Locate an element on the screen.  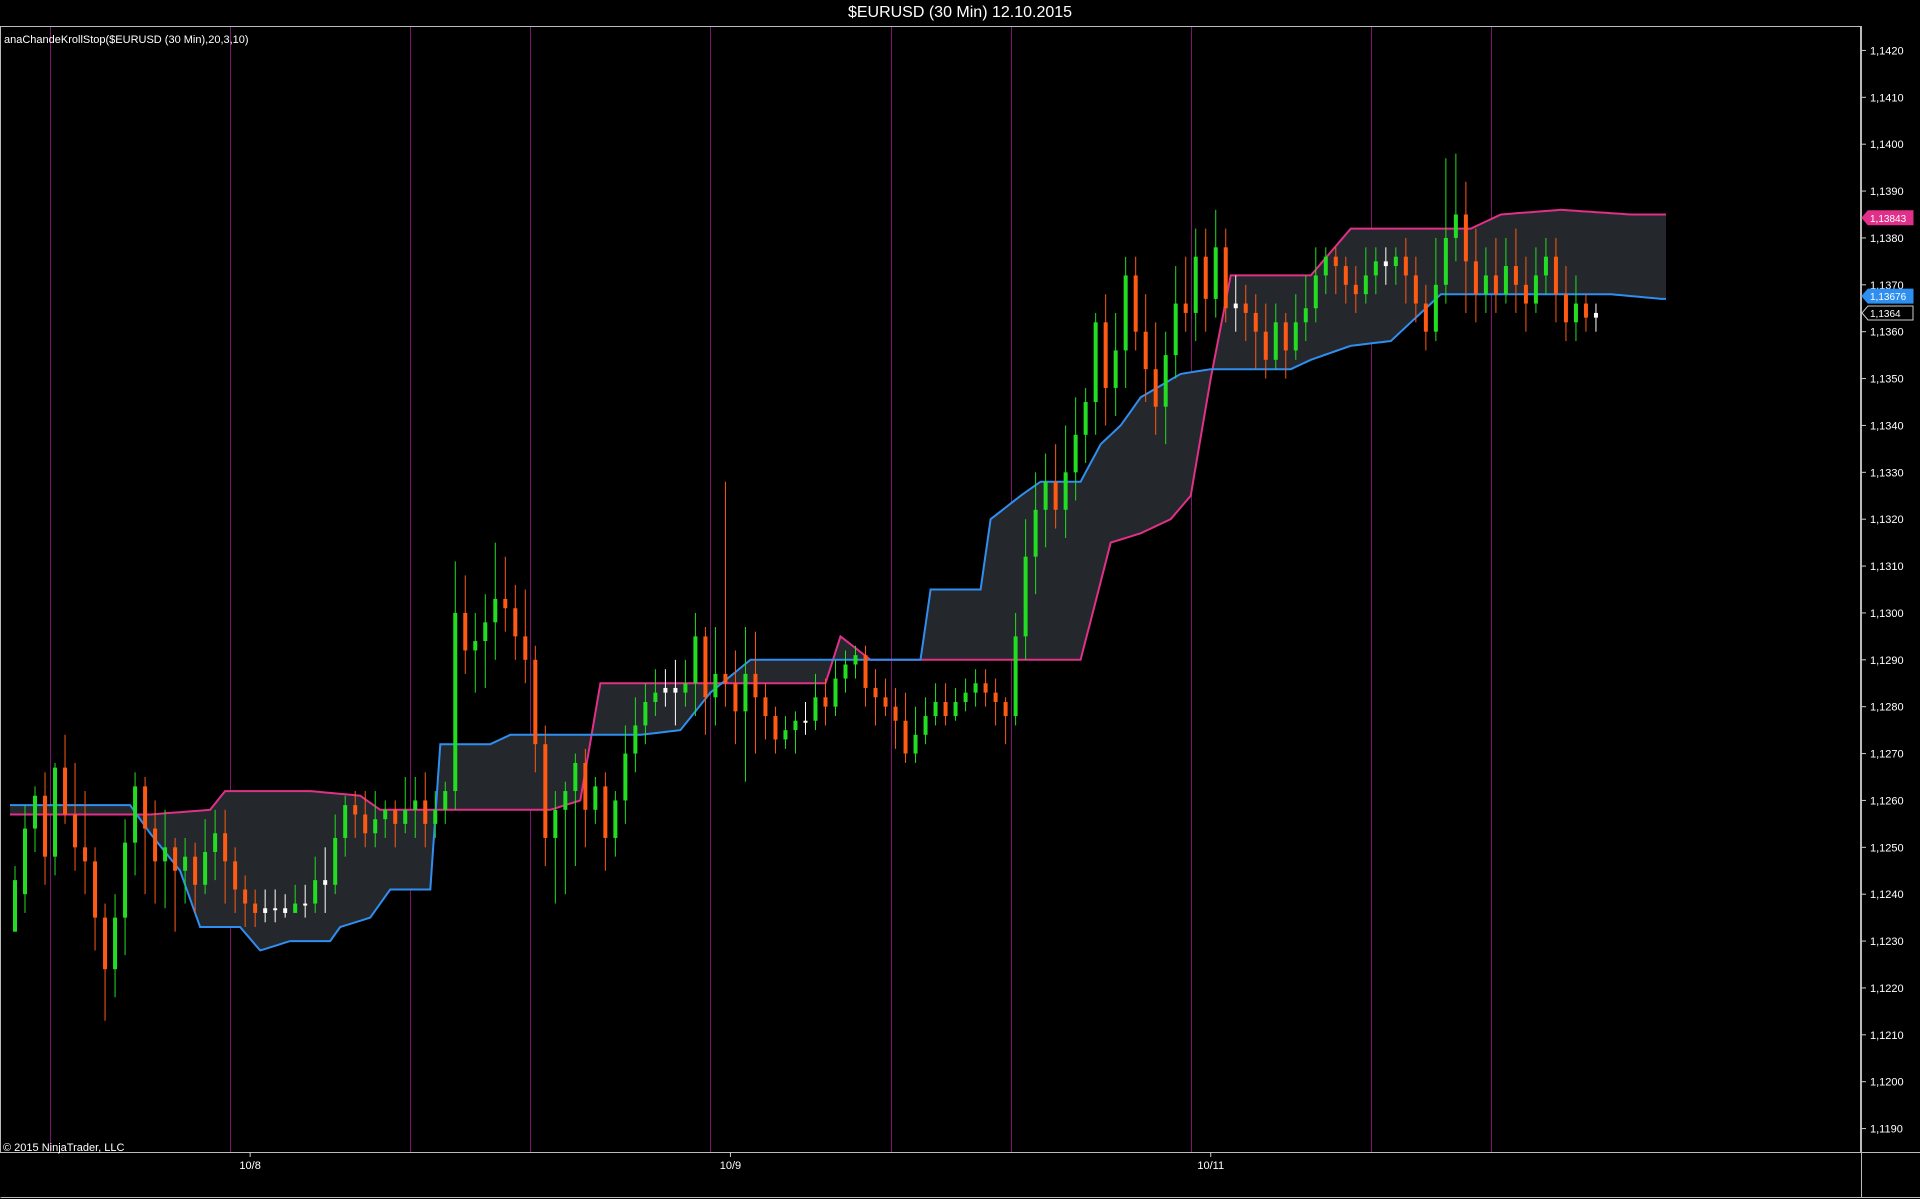
y-tick-label: 1,1390 is located at coordinates (1887, 192).